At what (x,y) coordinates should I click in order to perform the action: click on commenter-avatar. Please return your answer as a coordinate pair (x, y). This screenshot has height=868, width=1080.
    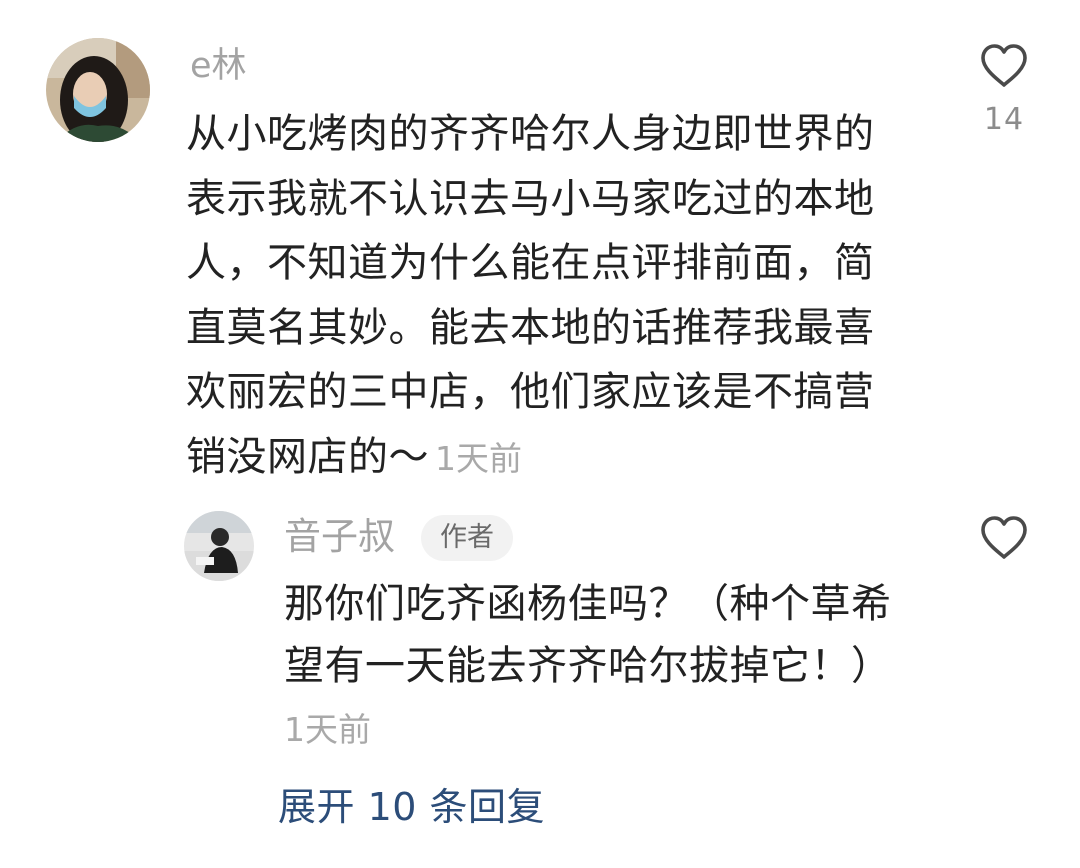
    Looking at the image, I should click on (98, 90).